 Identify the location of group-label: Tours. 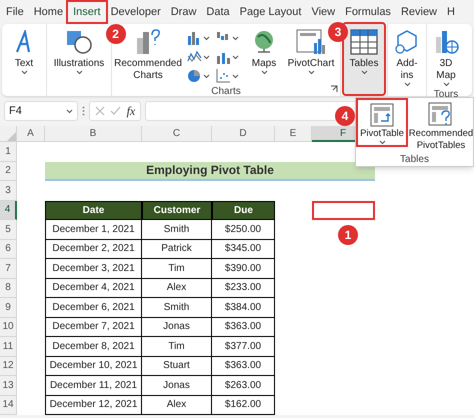
(446, 95).